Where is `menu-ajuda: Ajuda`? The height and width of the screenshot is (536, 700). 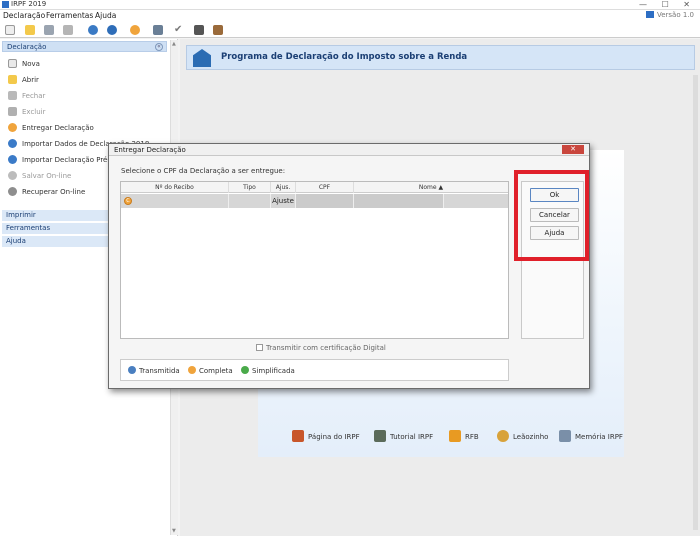 menu-ajuda: Ajuda is located at coordinates (105, 16).